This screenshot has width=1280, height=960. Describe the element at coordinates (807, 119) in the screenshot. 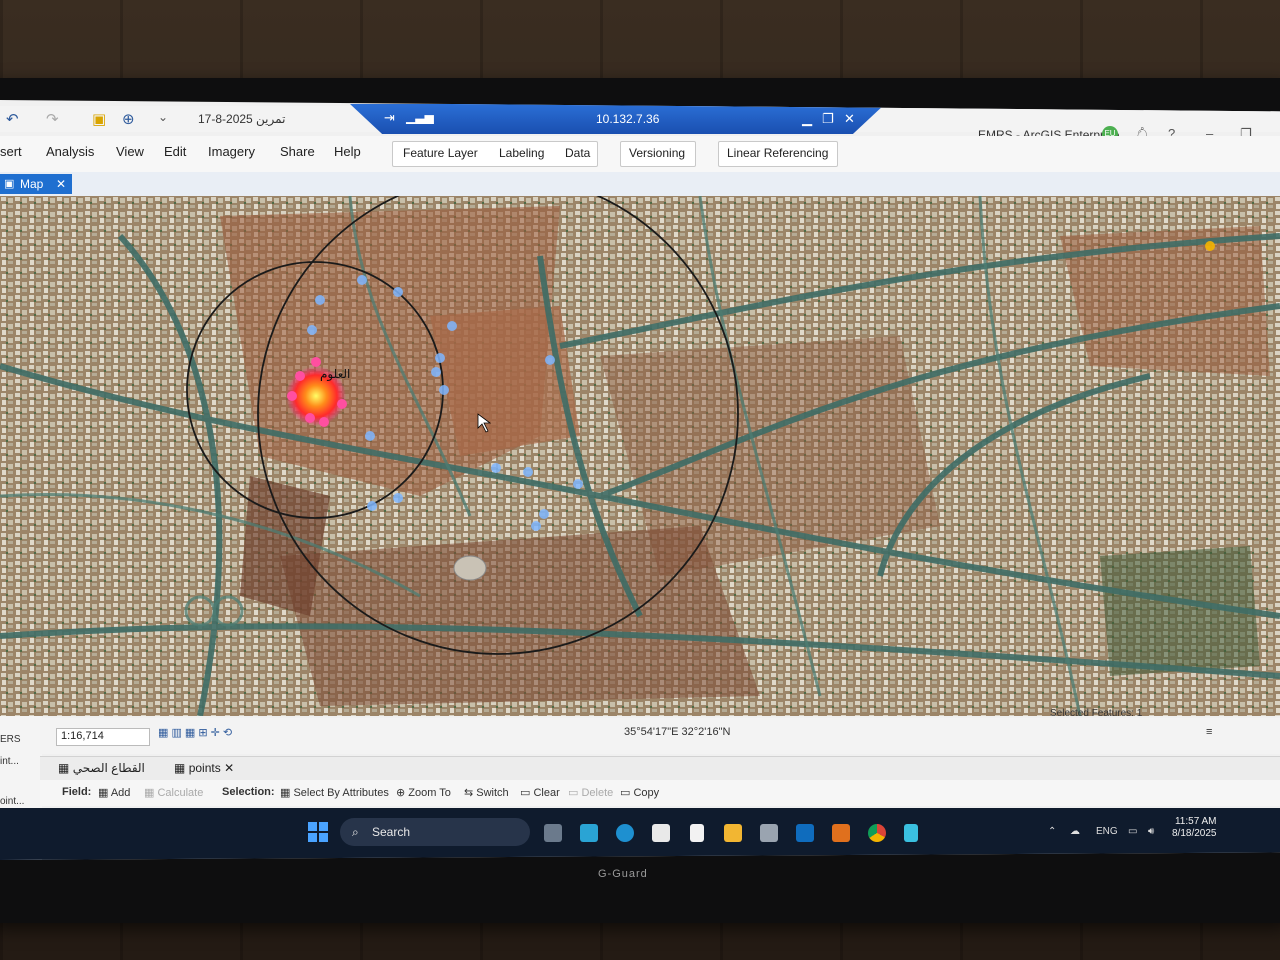

I see `minimize-icon: ▁` at that location.